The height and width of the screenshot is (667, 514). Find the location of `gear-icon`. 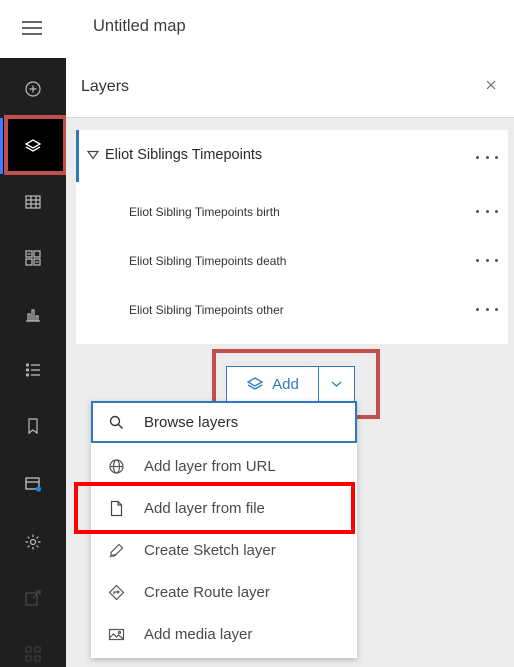

gear-icon is located at coordinates (33, 542).